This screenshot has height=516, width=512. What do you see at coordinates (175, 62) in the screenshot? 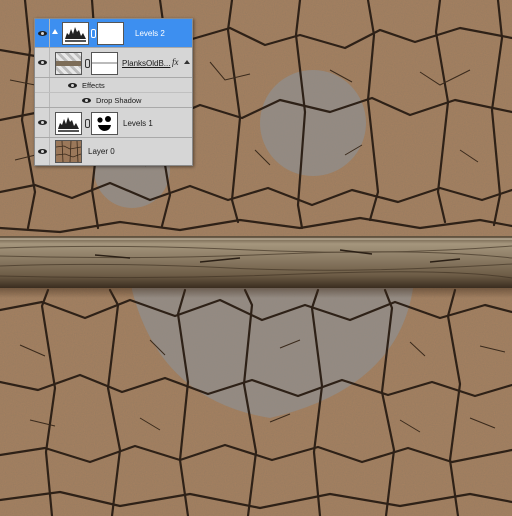
I see `fx-icon: fx` at bounding box center [175, 62].